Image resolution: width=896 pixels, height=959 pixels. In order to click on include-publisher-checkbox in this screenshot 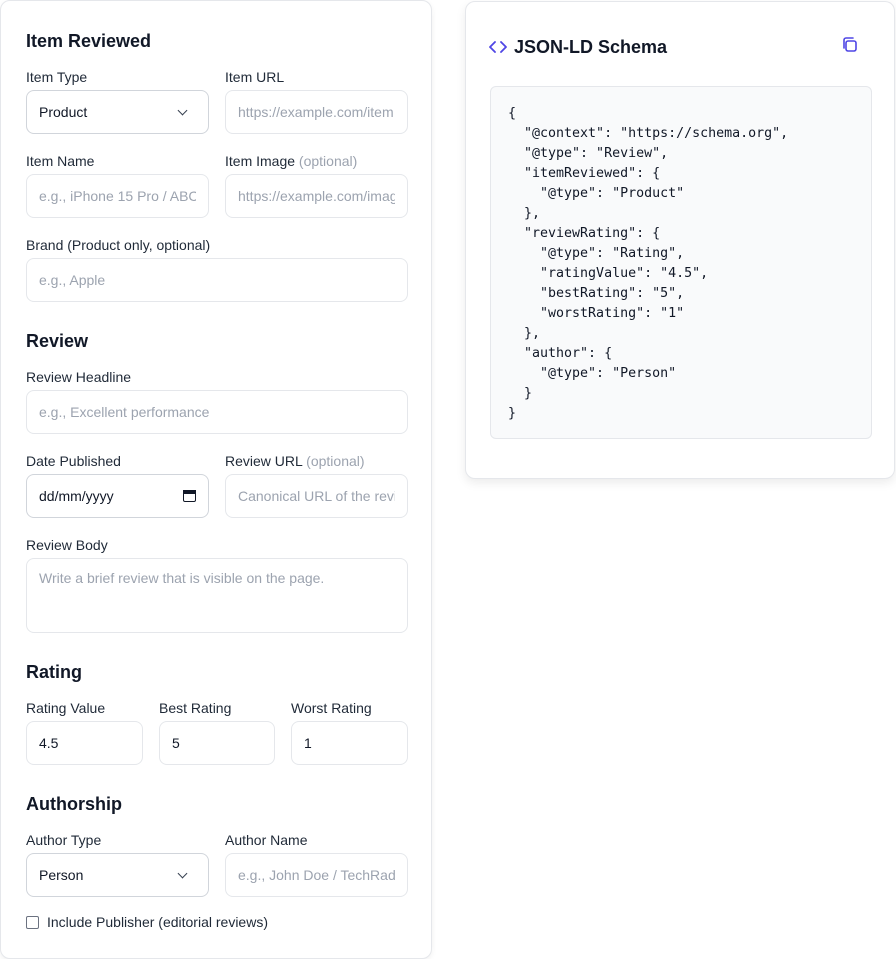, I will do `click(32, 922)`.